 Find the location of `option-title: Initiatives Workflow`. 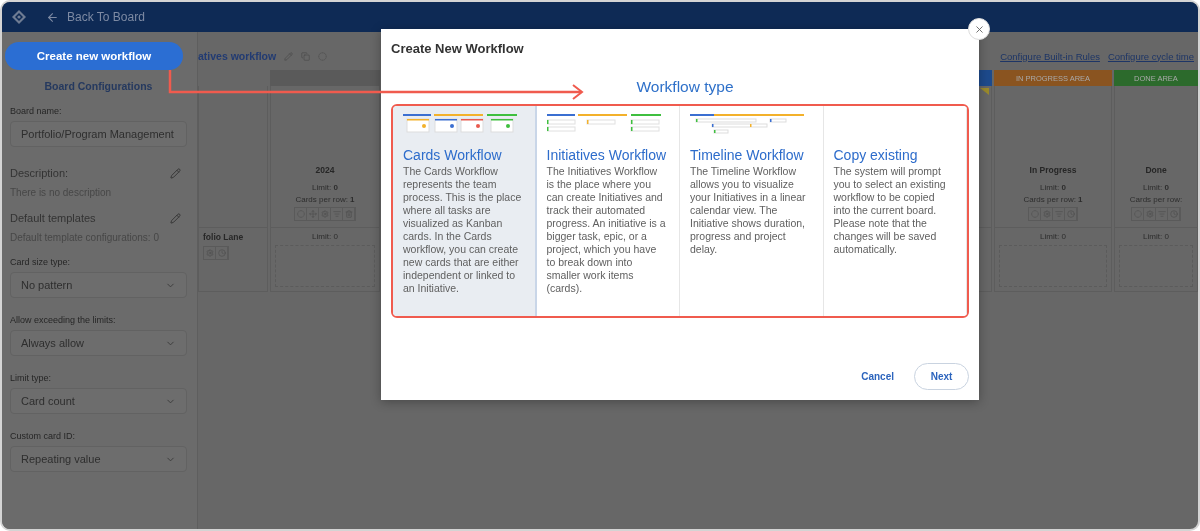

option-title: Initiatives Workflow is located at coordinates (606, 155).